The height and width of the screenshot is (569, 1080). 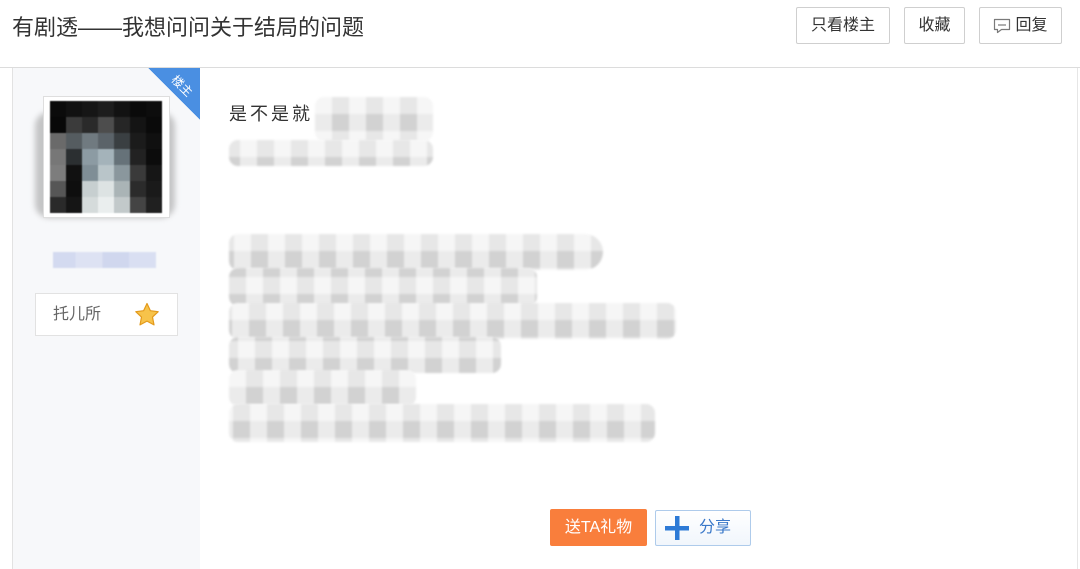 I want to click on reply-label: 回复, so click(x=1031, y=25).